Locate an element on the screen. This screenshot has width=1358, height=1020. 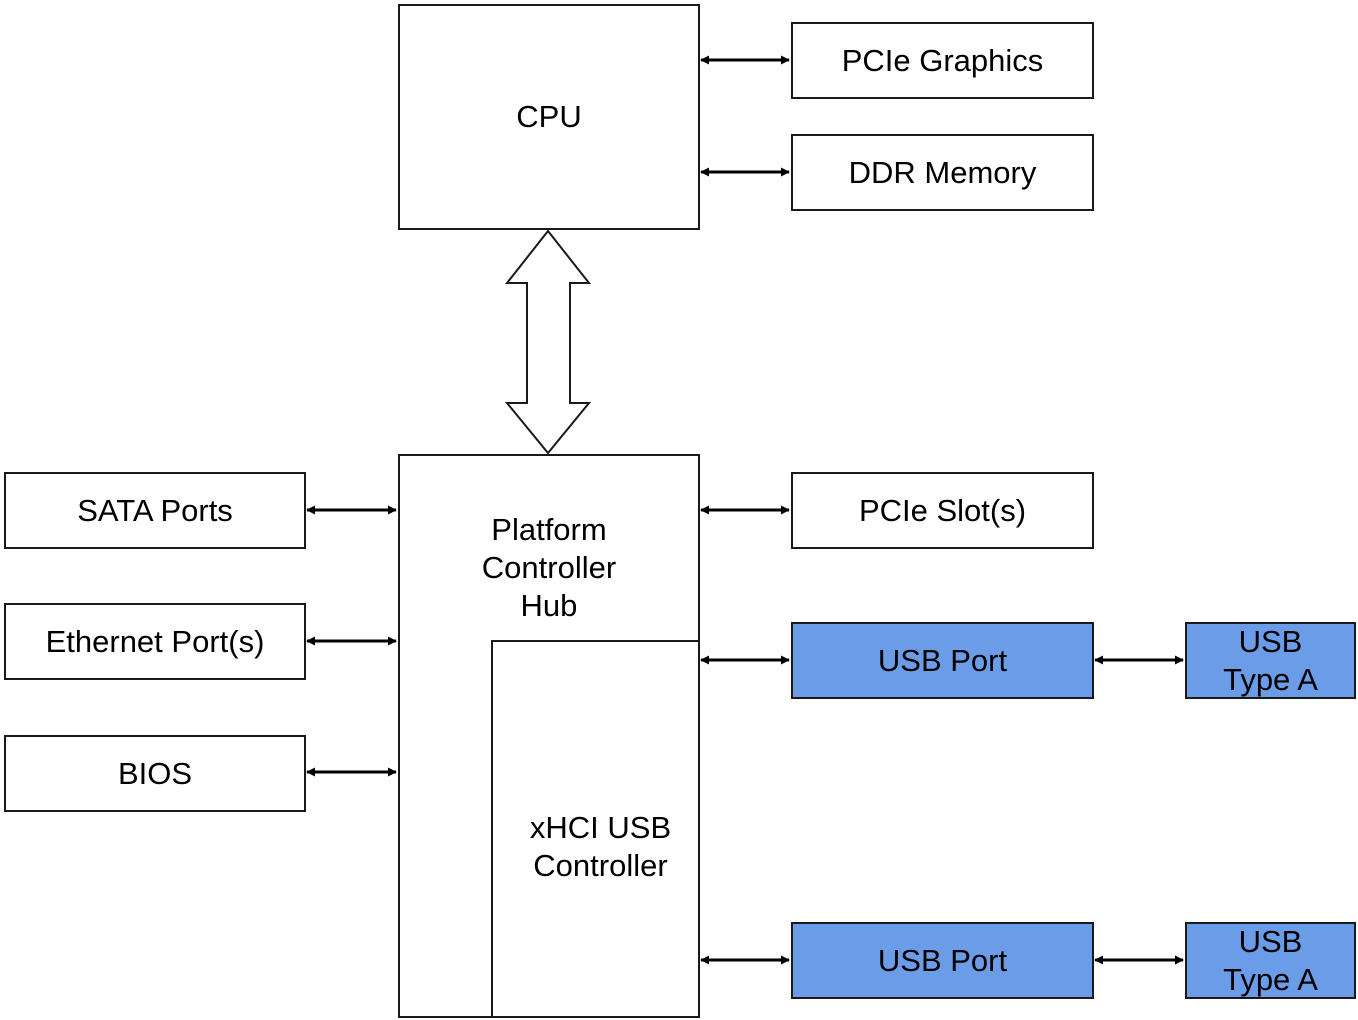
pcie-slots-label: PCIe Slot(s) is located at coordinates (942, 510).